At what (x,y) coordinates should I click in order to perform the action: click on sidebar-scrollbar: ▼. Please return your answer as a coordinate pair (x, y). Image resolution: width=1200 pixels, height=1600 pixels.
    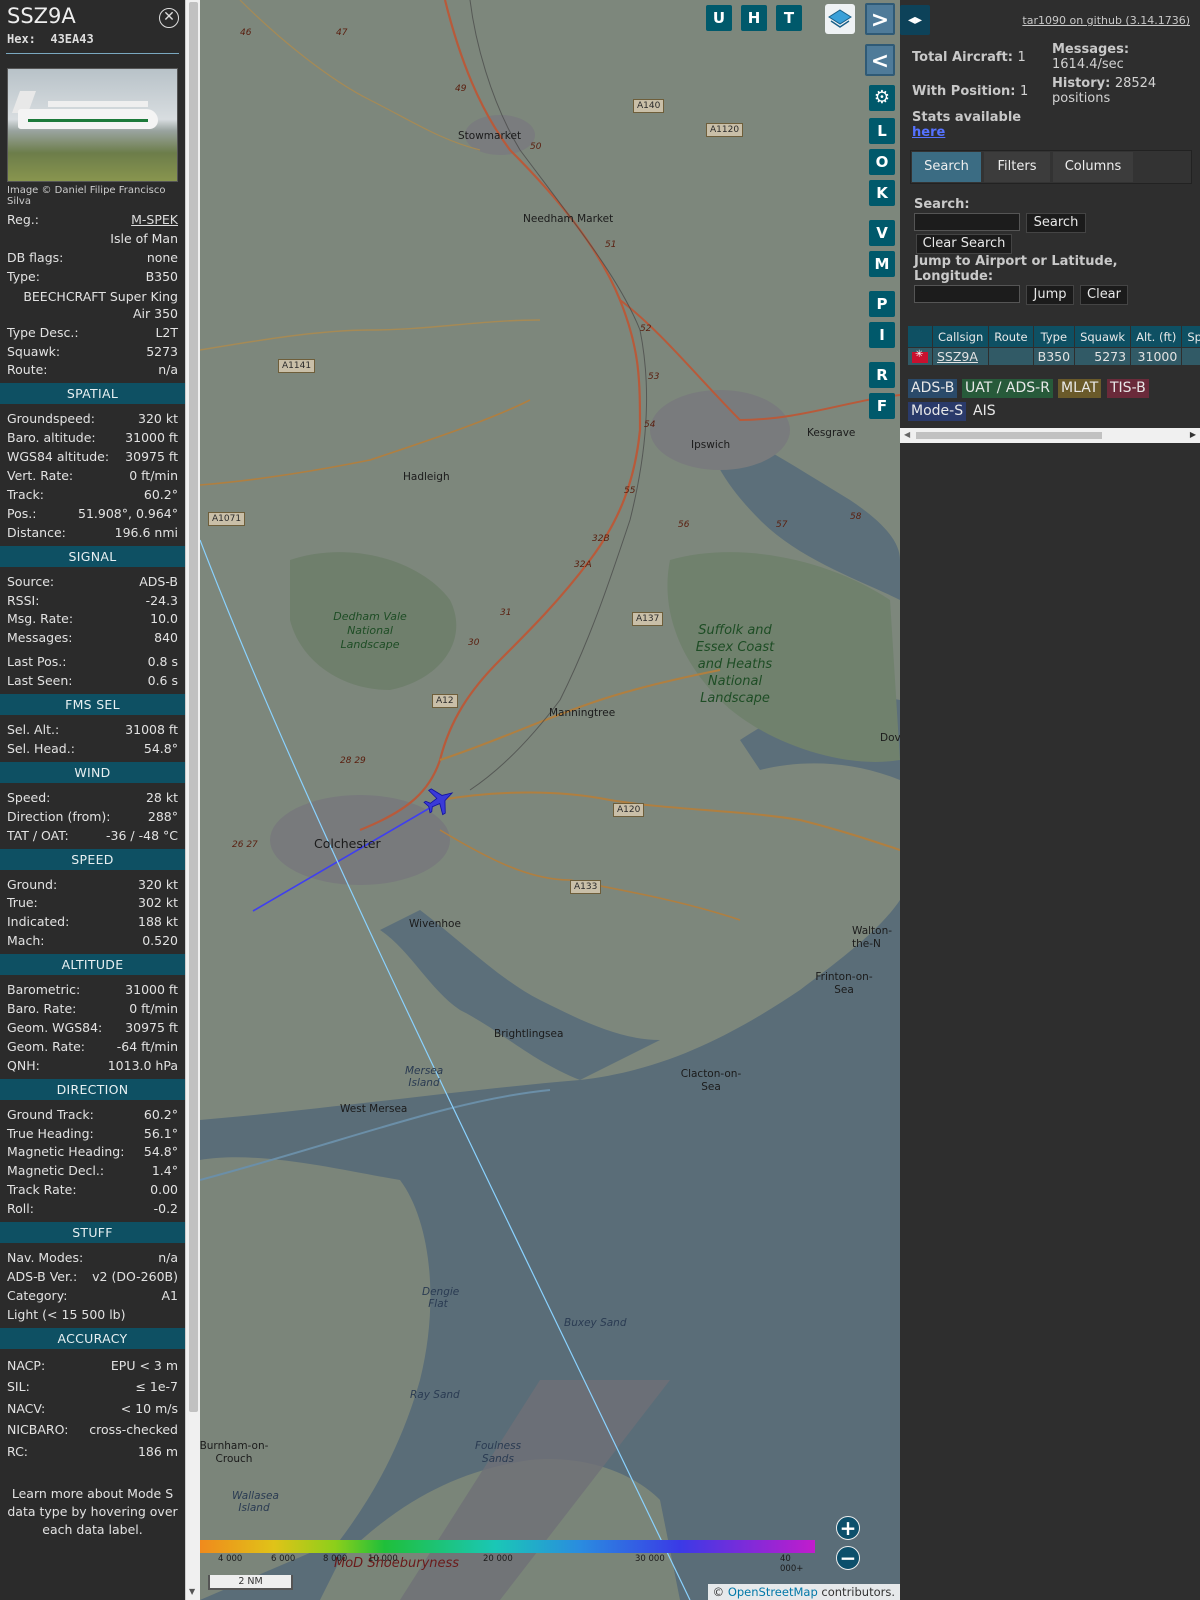
    Looking at the image, I should click on (192, 800).